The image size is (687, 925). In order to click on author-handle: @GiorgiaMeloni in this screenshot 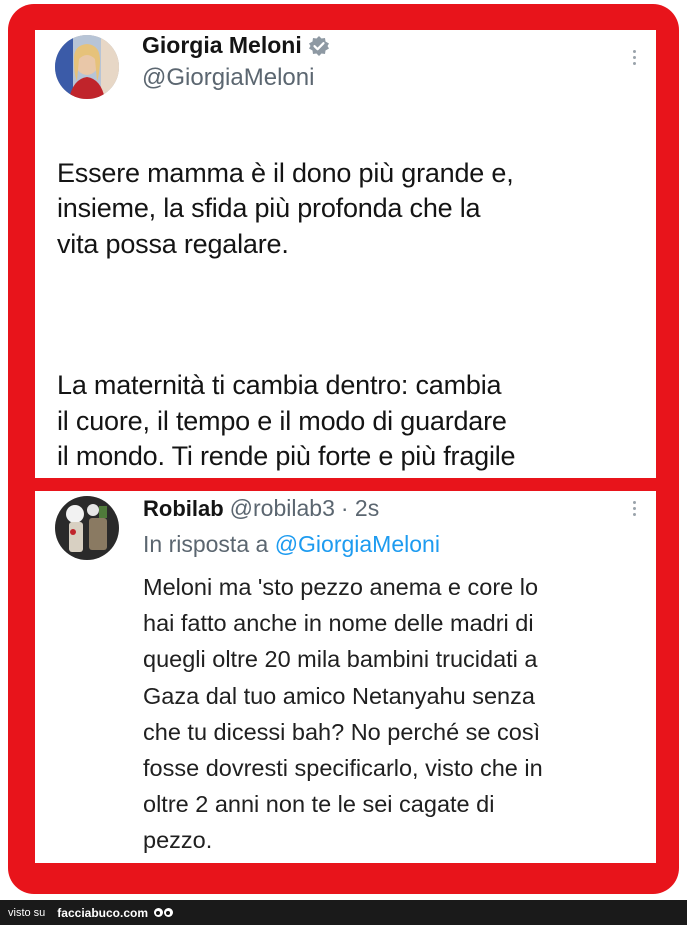, I will do `click(228, 78)`.